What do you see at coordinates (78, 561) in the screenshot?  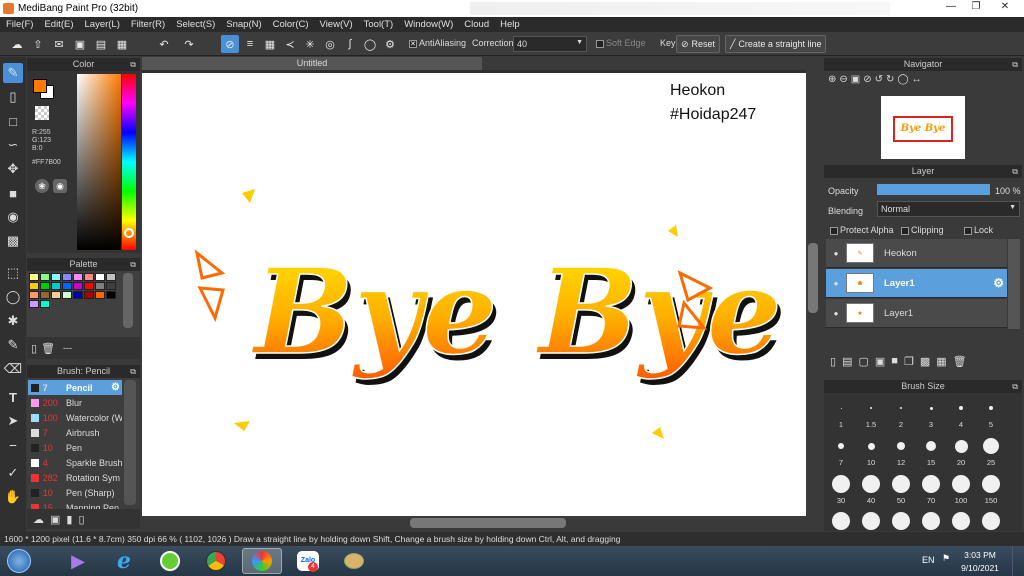 I see `visual-studio-icon: ▶` at bounding box center [78, 561].